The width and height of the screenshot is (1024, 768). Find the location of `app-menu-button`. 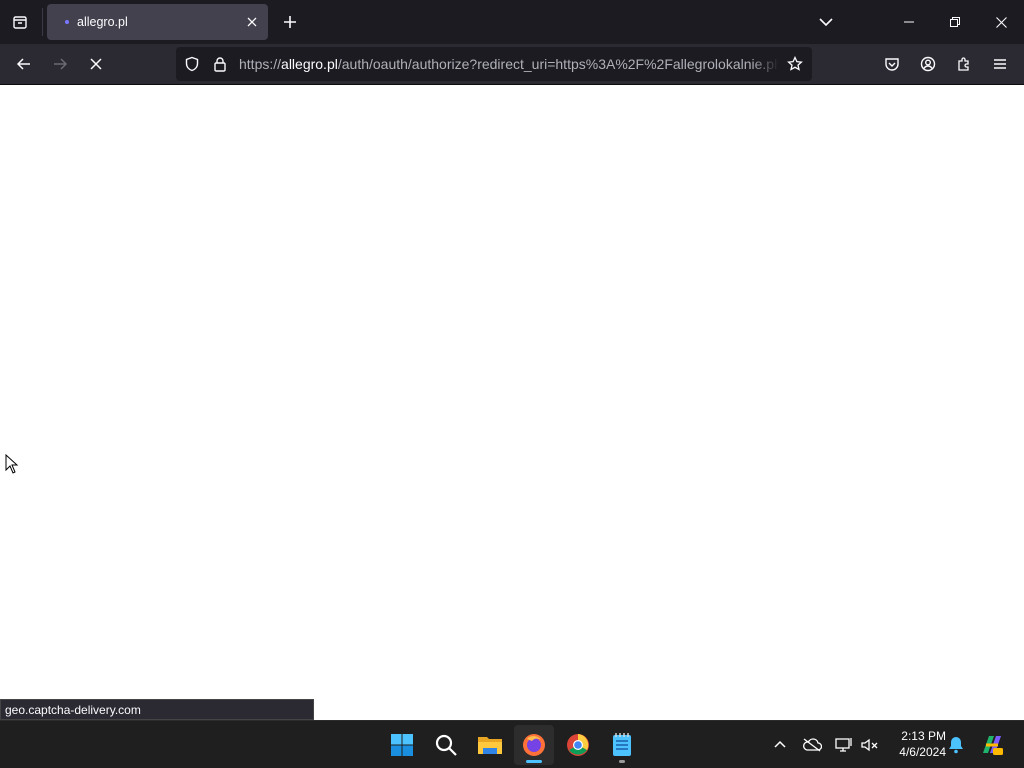

app-menu-button is located at coordinates (1000, 64).